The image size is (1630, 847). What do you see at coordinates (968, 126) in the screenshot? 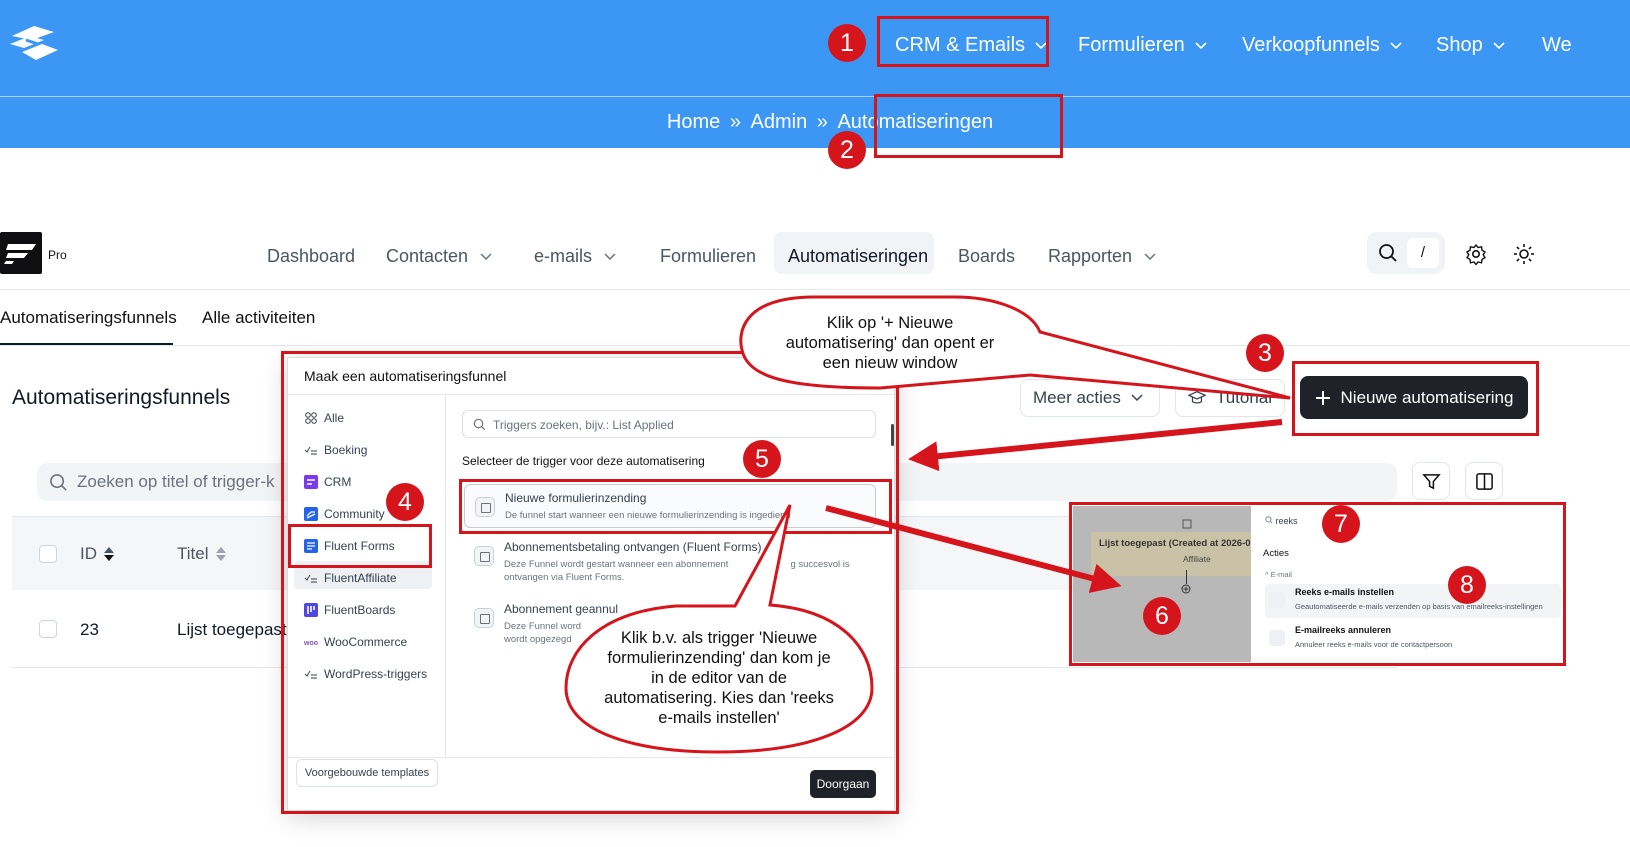
I see `highlight-breadcrumb-automations` at bounding box center [968, 126].